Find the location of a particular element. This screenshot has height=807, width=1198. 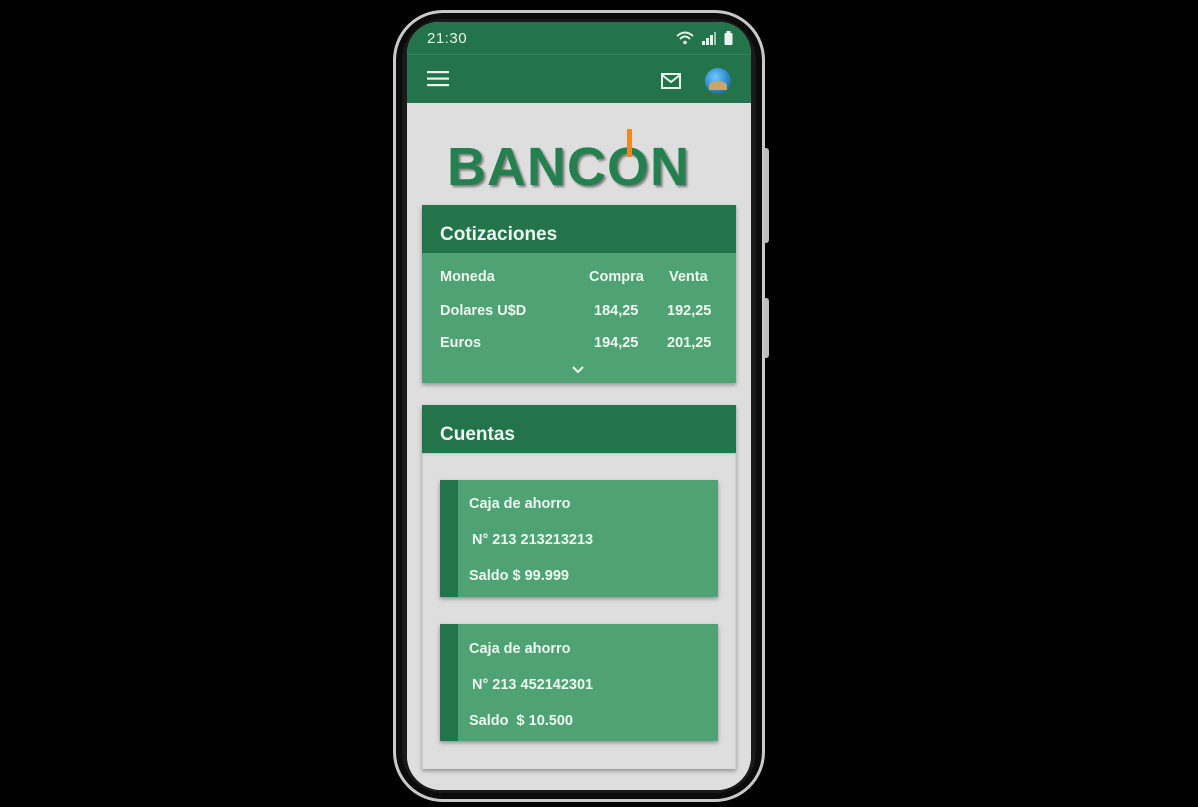

chevron-down-icon is located at coordinates (578, 370).